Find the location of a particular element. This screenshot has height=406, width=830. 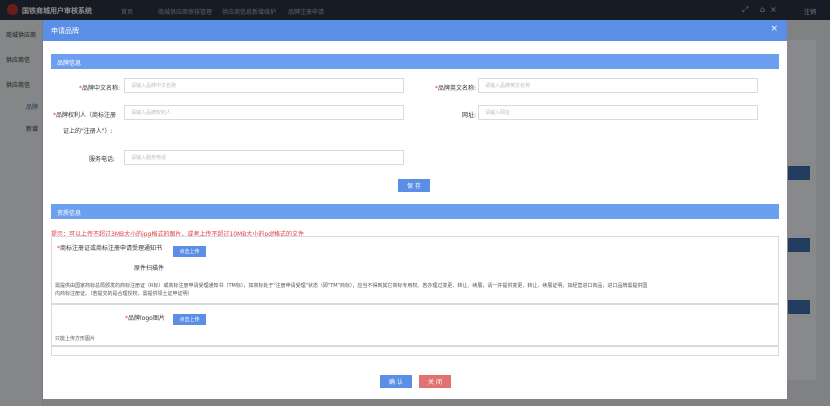

logo-label-text: 品牌logo图片 is located at coordinates (146, 318).